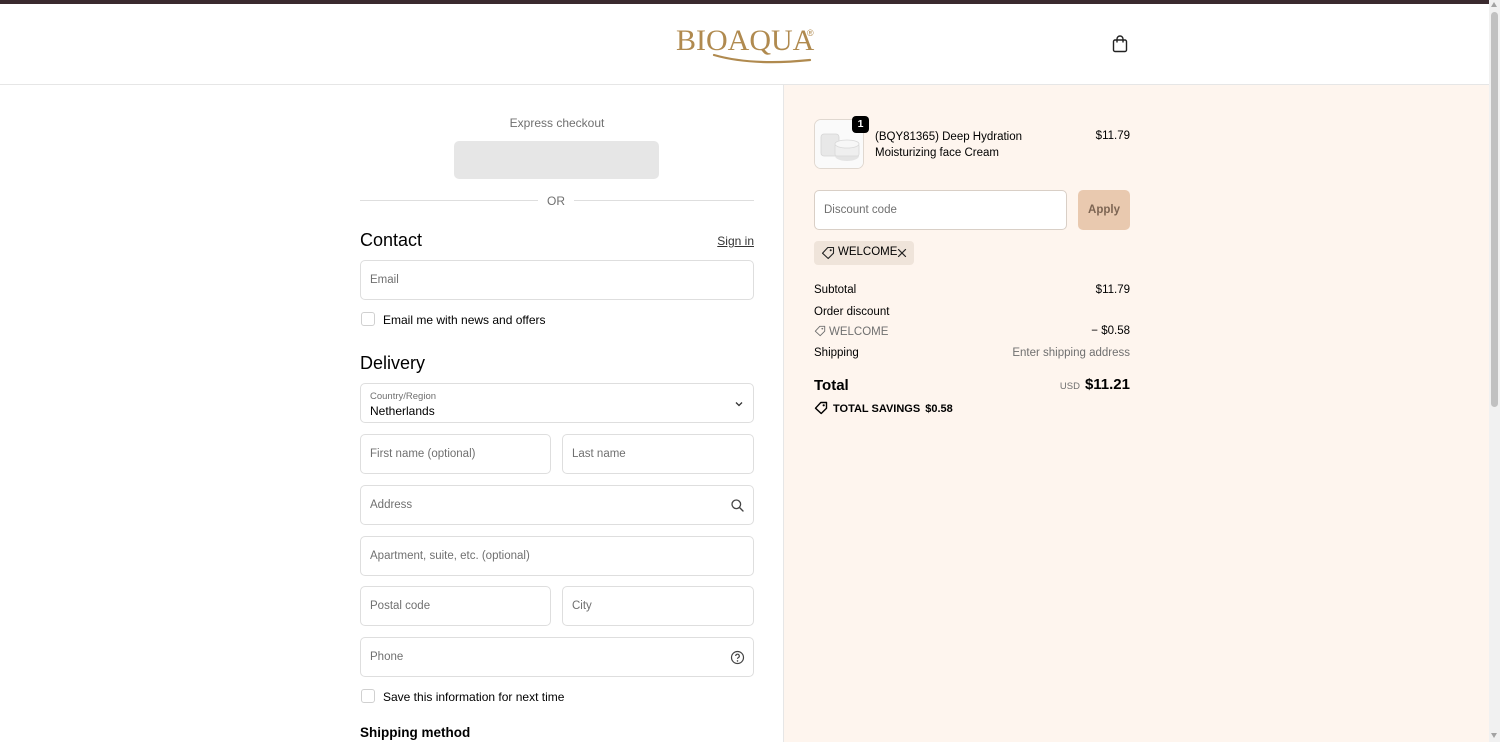  I want to click on divider-right, so click(664, 200).